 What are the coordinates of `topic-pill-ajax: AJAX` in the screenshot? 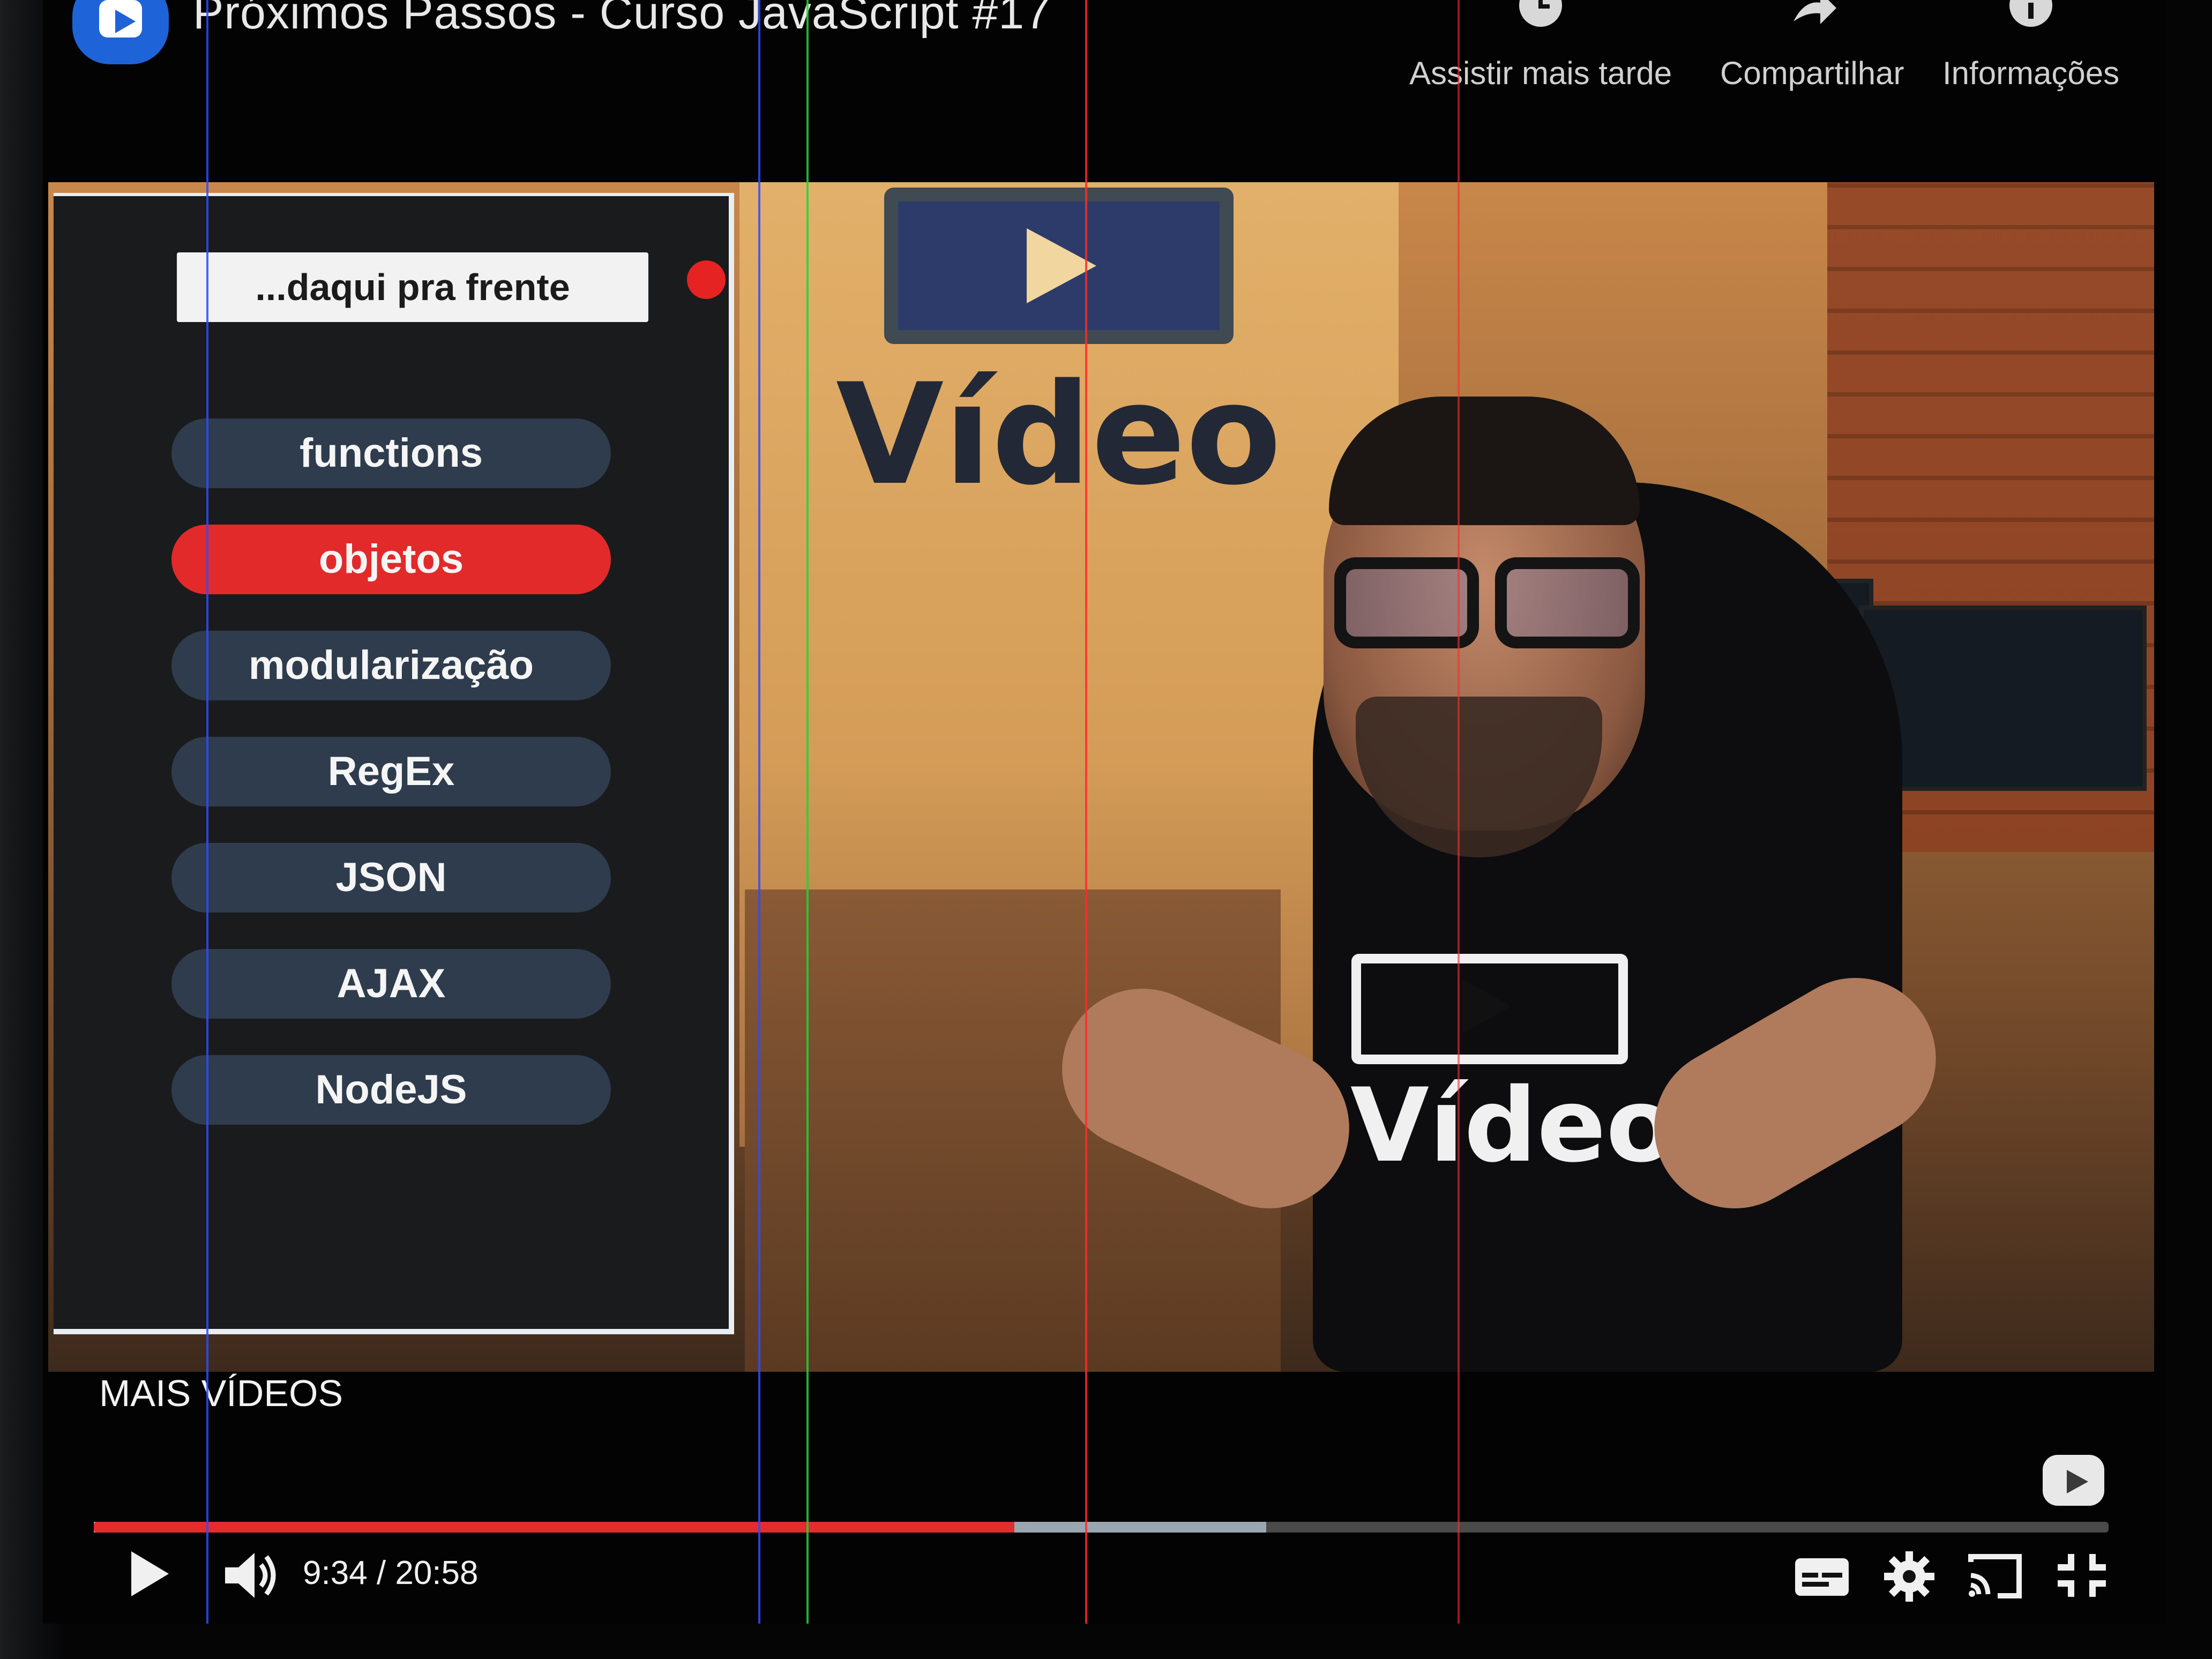 It's located at (391, 984).